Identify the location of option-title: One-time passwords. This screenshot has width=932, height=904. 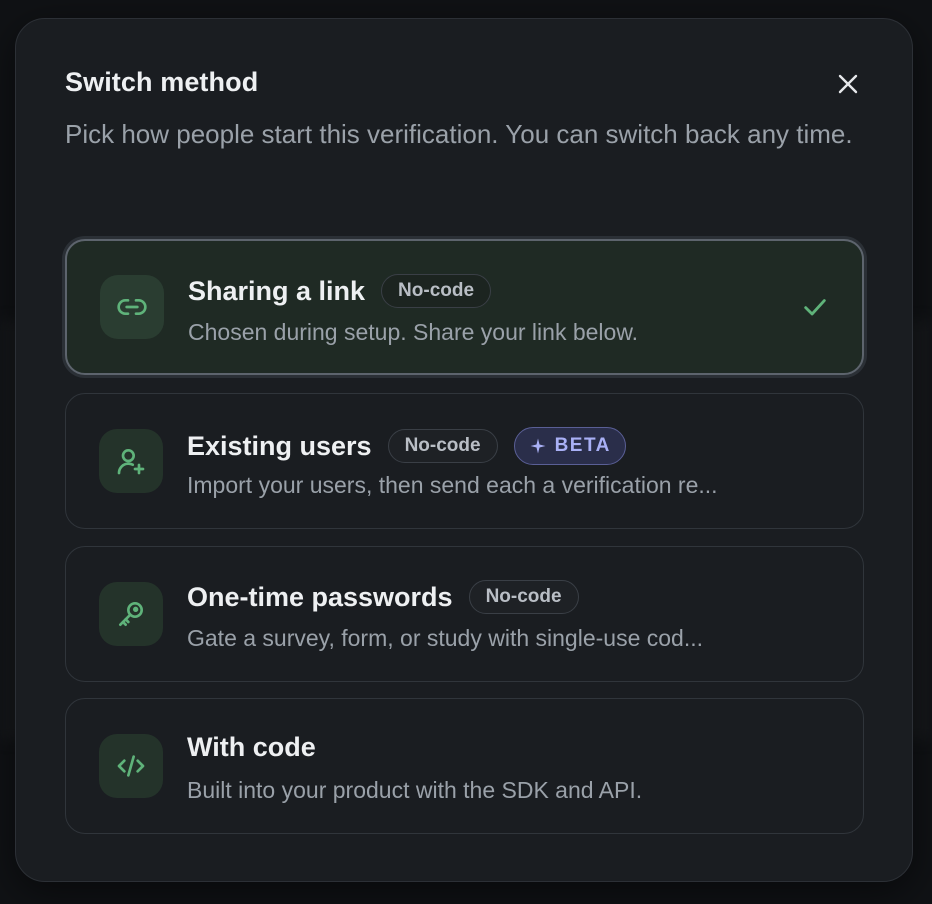
(320, 596).